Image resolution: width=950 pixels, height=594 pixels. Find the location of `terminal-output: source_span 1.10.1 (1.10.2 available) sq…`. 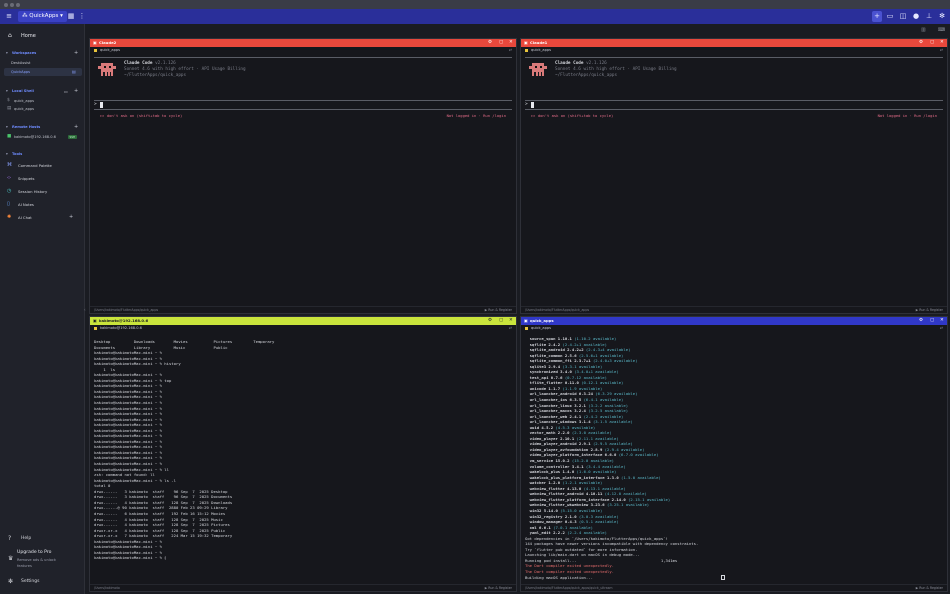

terminal-output: source_span 1.10.1 (1.10.2 available) sq… is located at coordinates (611, 458).